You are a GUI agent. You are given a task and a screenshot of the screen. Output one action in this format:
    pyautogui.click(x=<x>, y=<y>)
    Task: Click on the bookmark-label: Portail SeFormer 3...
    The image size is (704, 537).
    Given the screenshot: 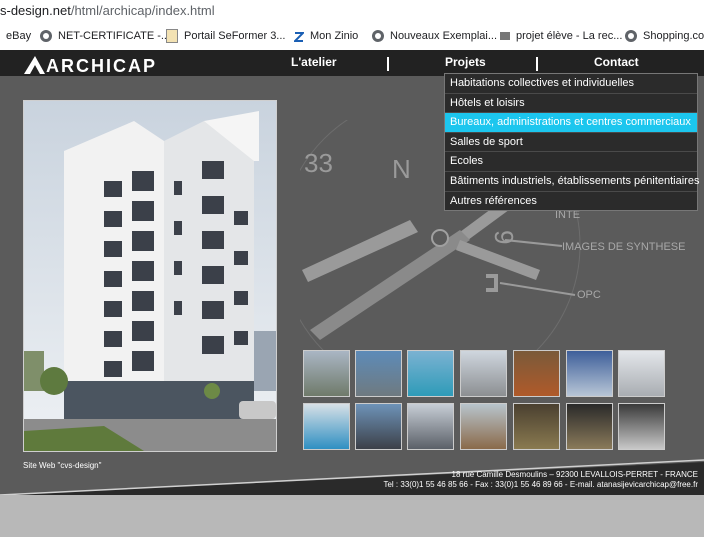 What is the action you would take?
    pyautogui.click(x=235, y=36)
    